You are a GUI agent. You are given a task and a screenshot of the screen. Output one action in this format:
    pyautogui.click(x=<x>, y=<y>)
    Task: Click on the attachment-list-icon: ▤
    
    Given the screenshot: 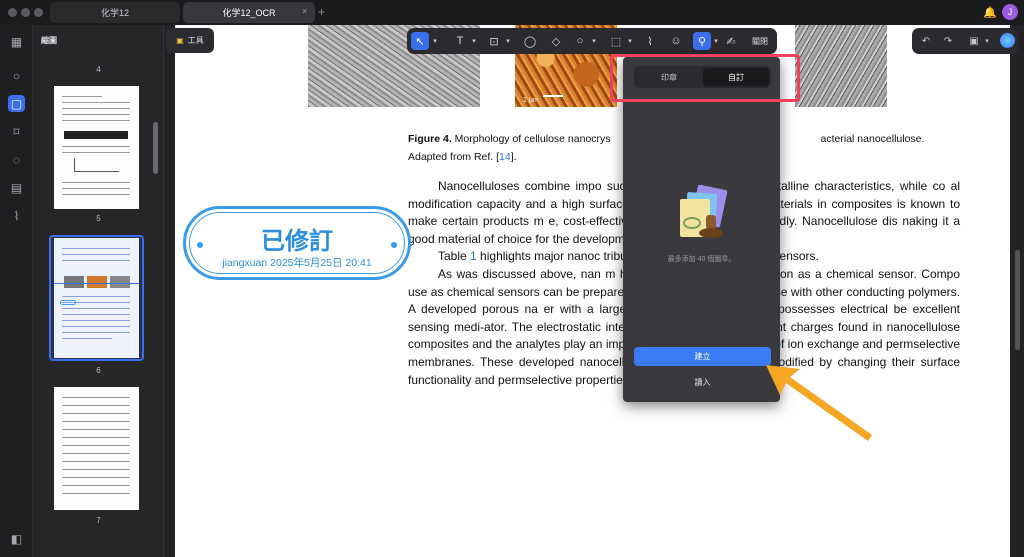 What is the action you would take?
    pyautogui.click(x=16, y=187)
    